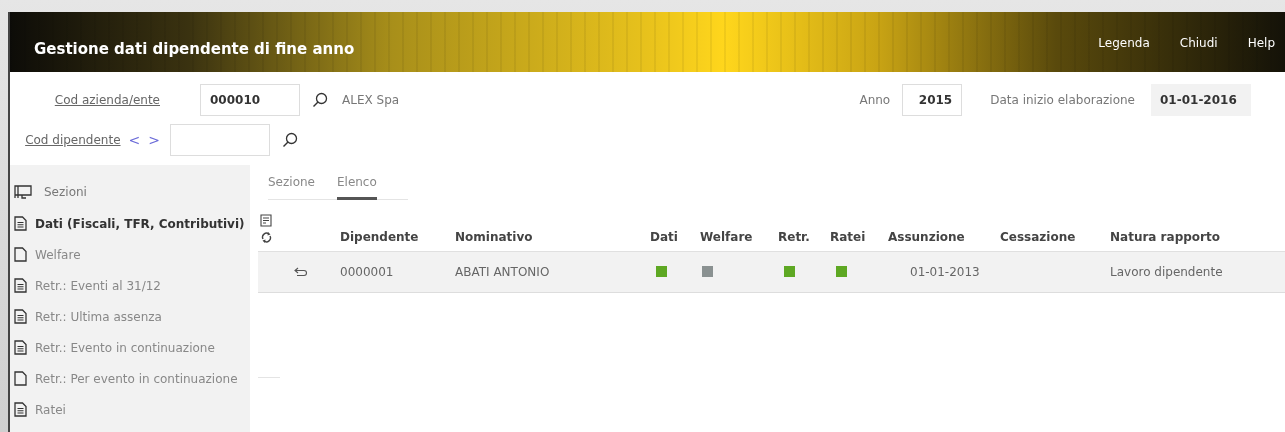 Image resolution: width=1285 pixels, height=432 pixels. What do you see at coordinates (132, 378) in the screenshot?
I see `sidebar-item: Retr.: Per evento in continuazione` at bounding box center [132, 378].